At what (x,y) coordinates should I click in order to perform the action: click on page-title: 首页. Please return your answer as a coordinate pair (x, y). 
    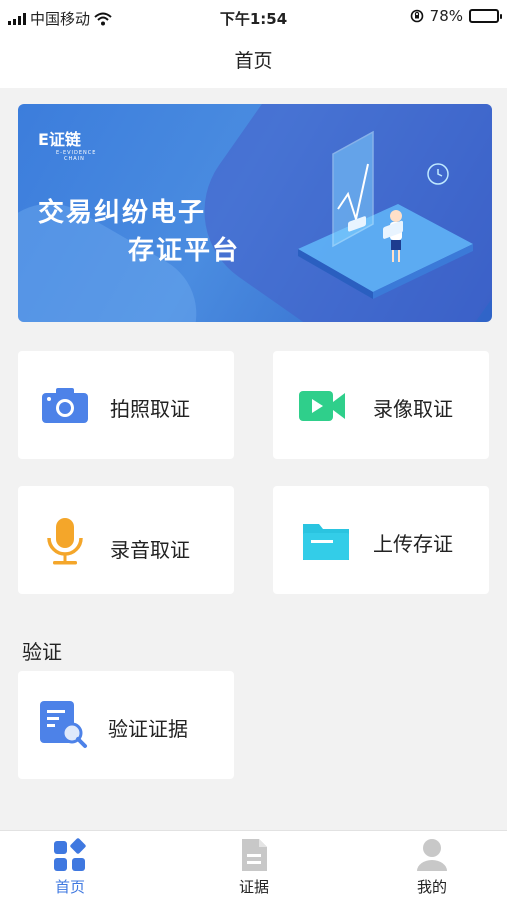
    Looking at the image, I should click on (253, 61).